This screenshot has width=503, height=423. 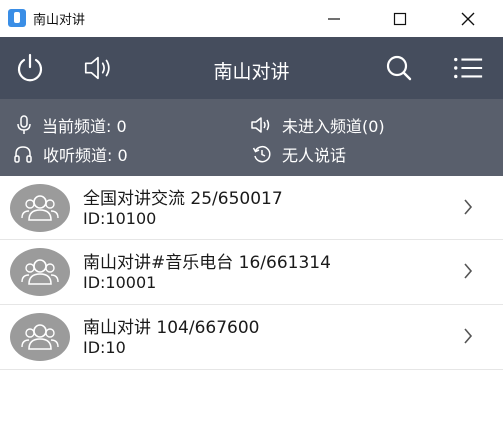 I want to click on maximize-icon, so click(x=400, y=18).